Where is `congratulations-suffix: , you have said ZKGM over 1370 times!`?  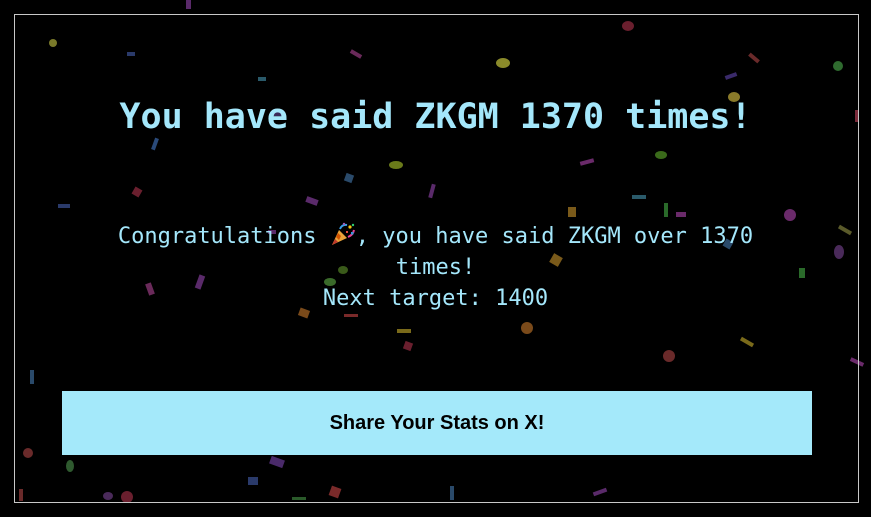 congratulations-suffix: , you have said ZKGM over 1370 times! is located at coordinates (554, 252).